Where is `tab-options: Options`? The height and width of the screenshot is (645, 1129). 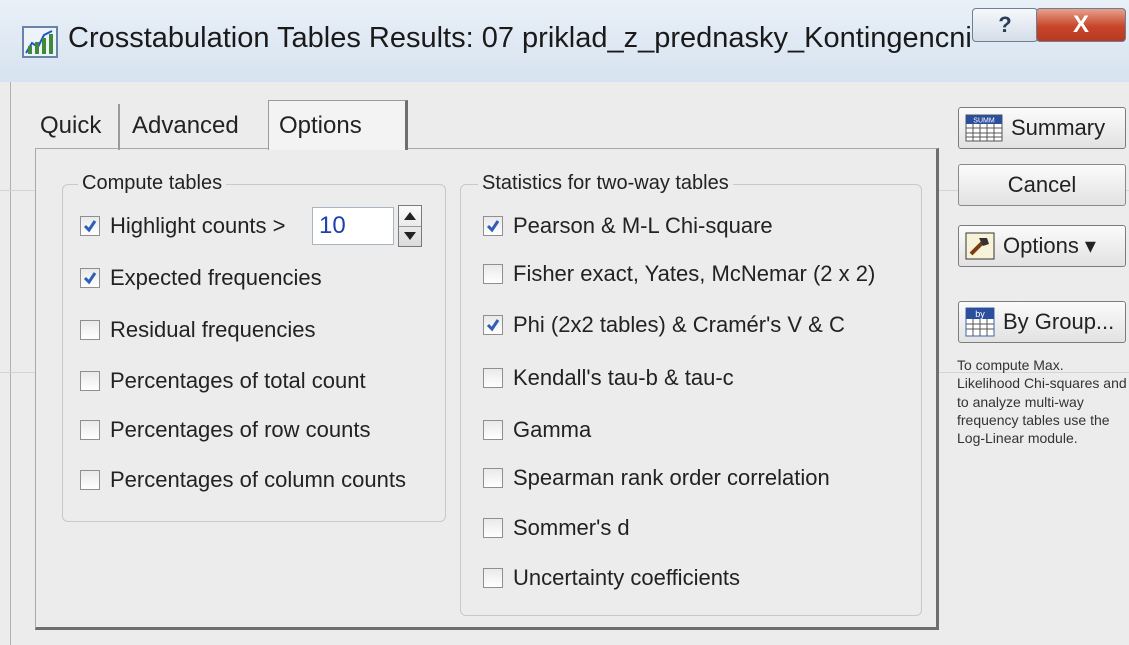 tab-options: Options is located at coordinates (338, 125).